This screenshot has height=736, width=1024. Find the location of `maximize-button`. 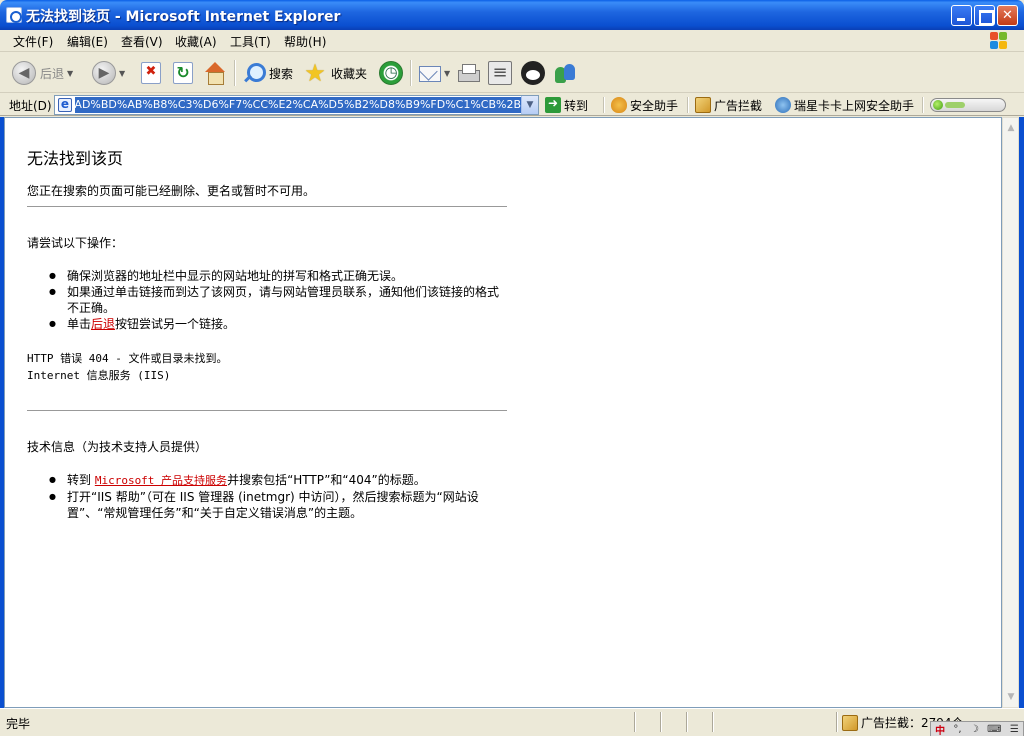

maximize-button is located at coordinates (984, 15).